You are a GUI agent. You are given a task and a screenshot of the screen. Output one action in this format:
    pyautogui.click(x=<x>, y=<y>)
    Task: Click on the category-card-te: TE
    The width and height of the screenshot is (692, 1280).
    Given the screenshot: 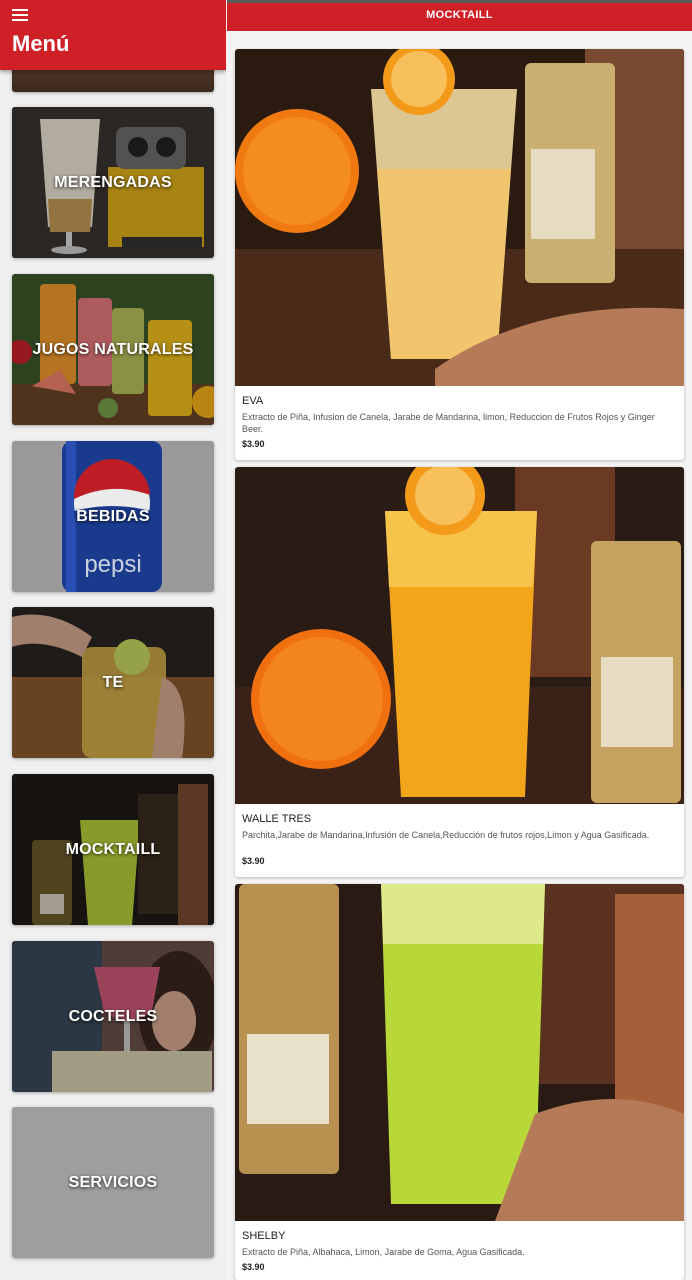 What is the action you would take?
    pyautogui.click(x=113, y=682)
    